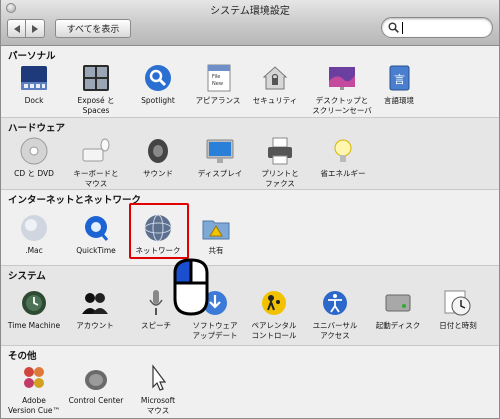  What do you see at coordinates (215, 330) in the screenshot?
I see `pref-label: ソフトウェア アップデート` at bounding box center [215, 330].